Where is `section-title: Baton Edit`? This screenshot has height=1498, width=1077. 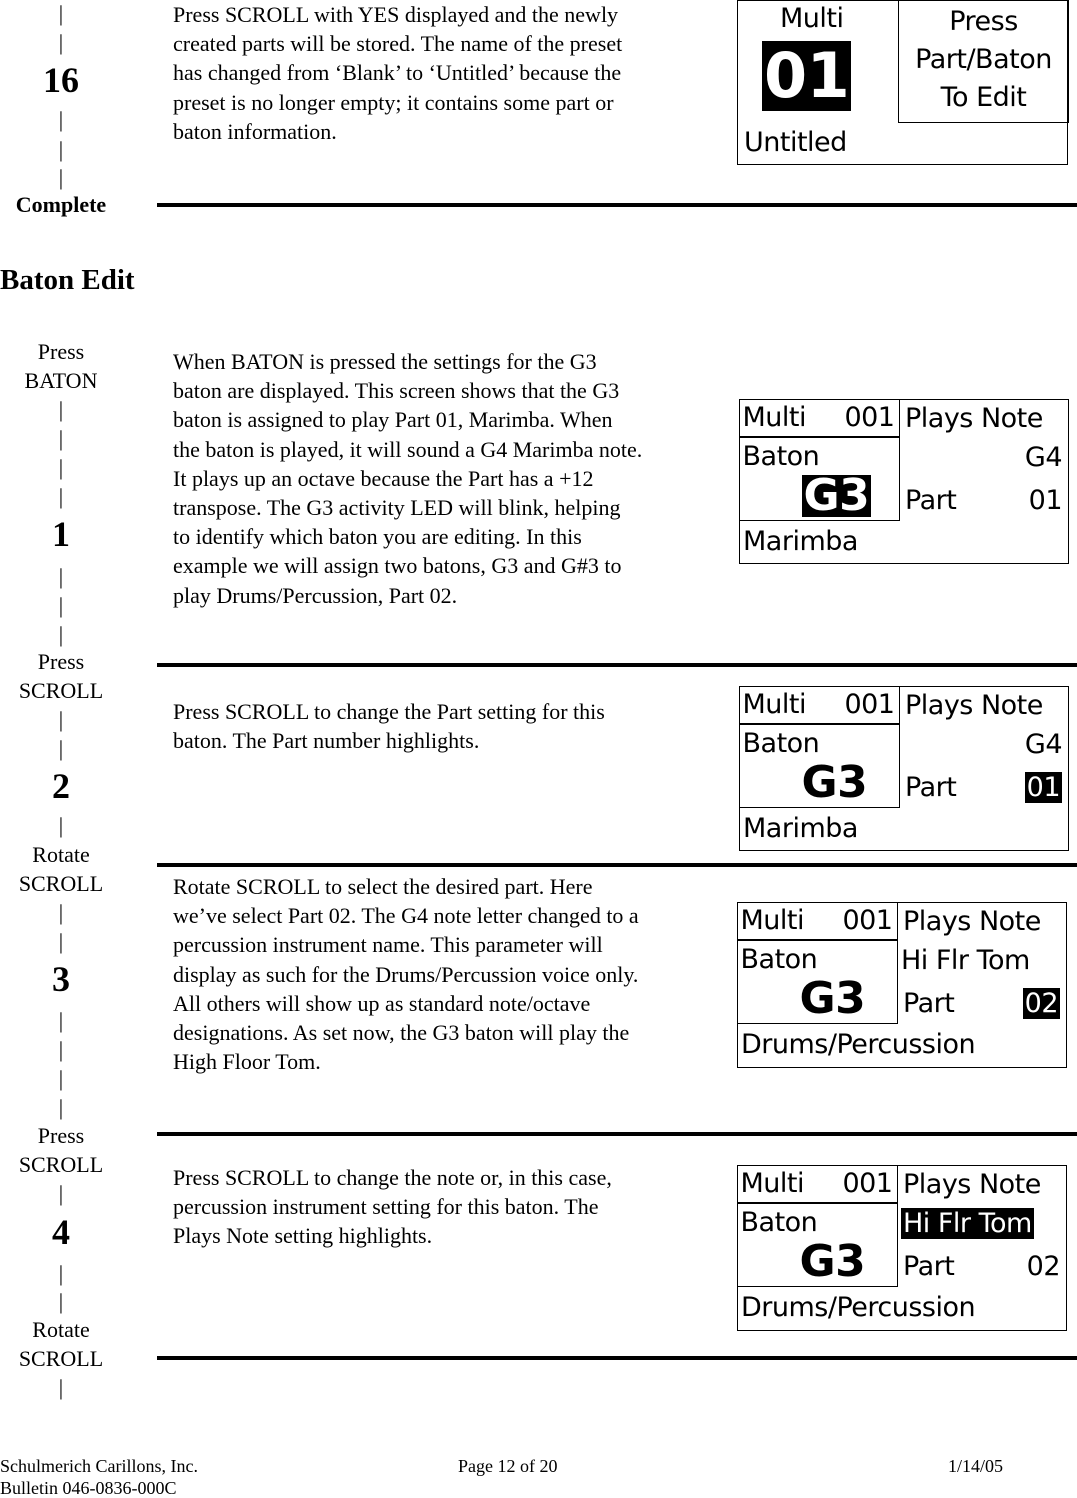 section-title: Baton Edit is located at coordinates (67, 280).